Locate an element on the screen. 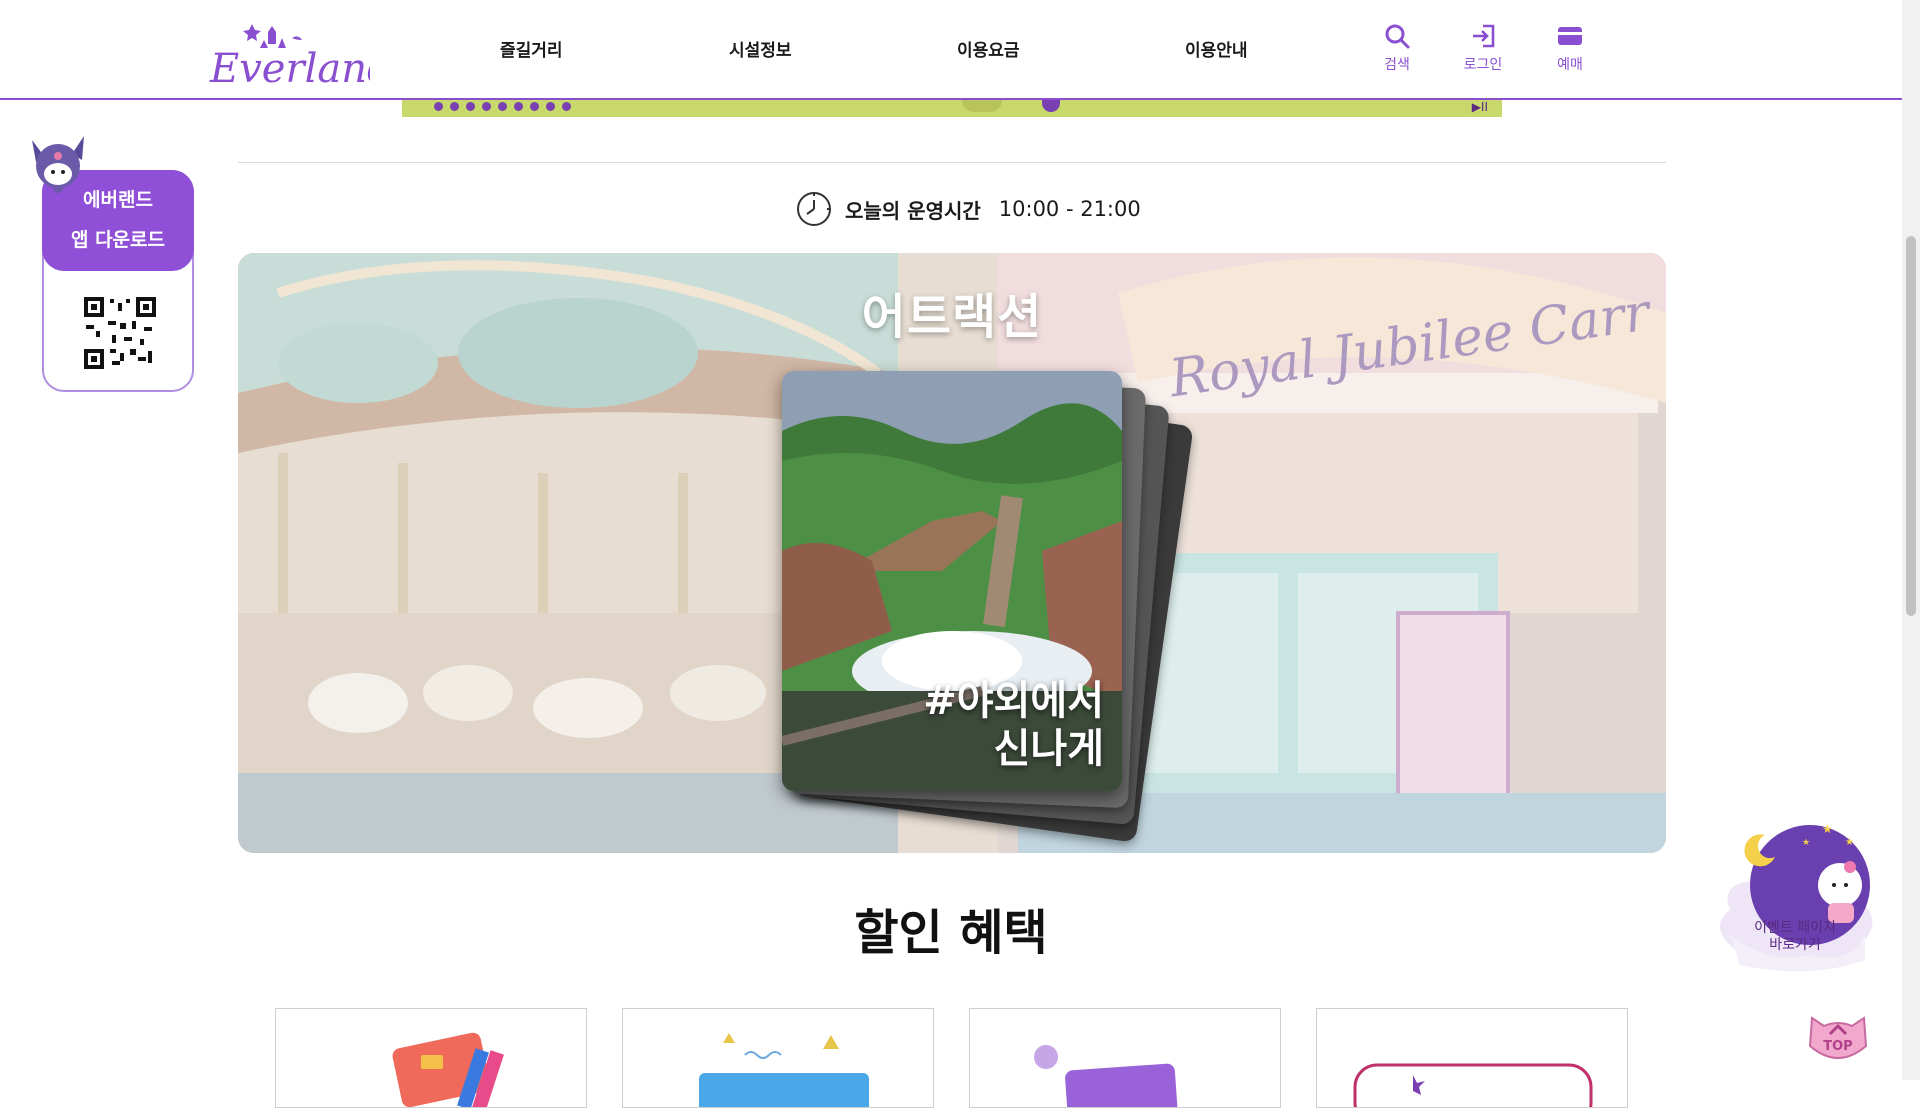 The image size is (1920, 1108). nav-pricing: 이용요금 is located at coordinates (988, 48).